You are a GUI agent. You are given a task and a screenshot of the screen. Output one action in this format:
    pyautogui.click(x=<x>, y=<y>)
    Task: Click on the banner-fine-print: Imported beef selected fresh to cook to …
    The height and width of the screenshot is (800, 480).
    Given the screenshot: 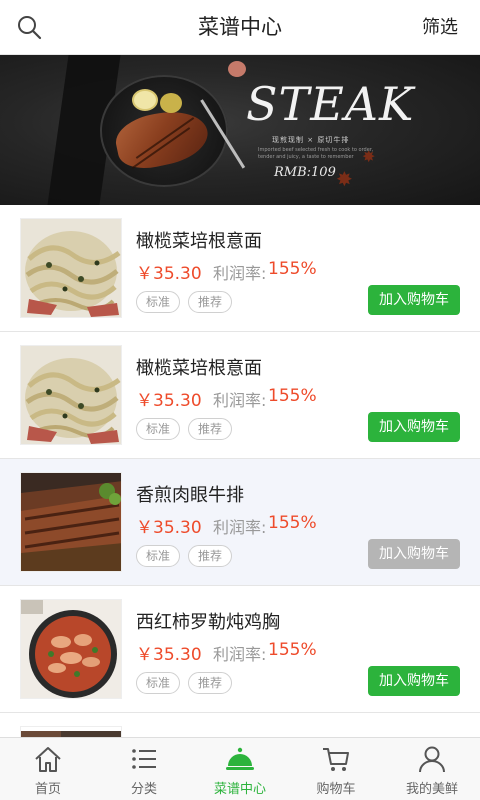 What is the action you would take?
    pyautogui.click(x=316, y=153)
    